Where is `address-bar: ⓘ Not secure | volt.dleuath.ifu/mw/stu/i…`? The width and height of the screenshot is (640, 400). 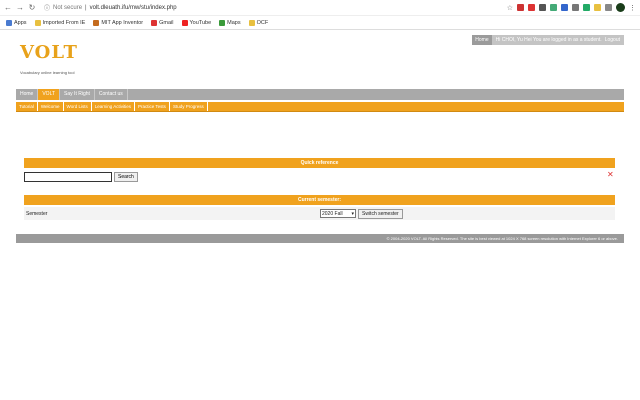 address-bar: ⓘ Not secure | volt.dleuath.ifu/mw/stu/i… is located at coordinates (110, 8).